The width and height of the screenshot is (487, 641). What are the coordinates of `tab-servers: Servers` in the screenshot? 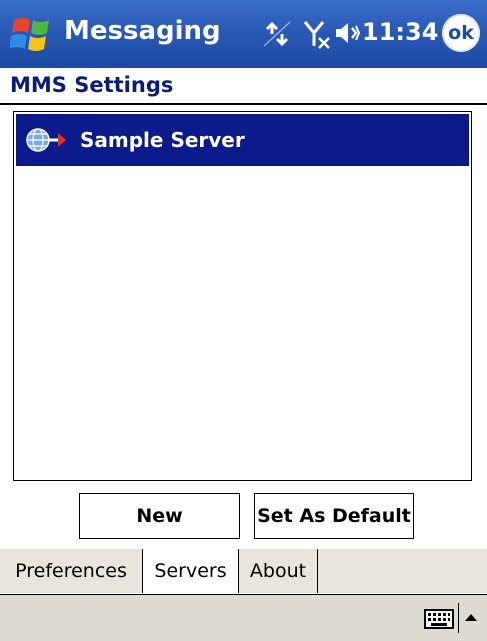 It's located at (191, 571).